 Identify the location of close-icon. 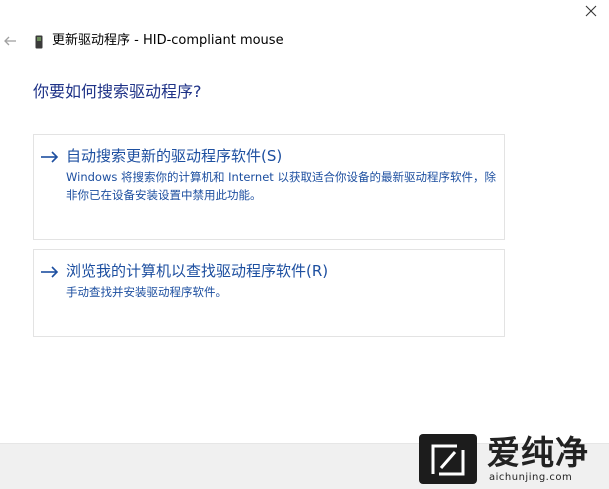
(591, 11).